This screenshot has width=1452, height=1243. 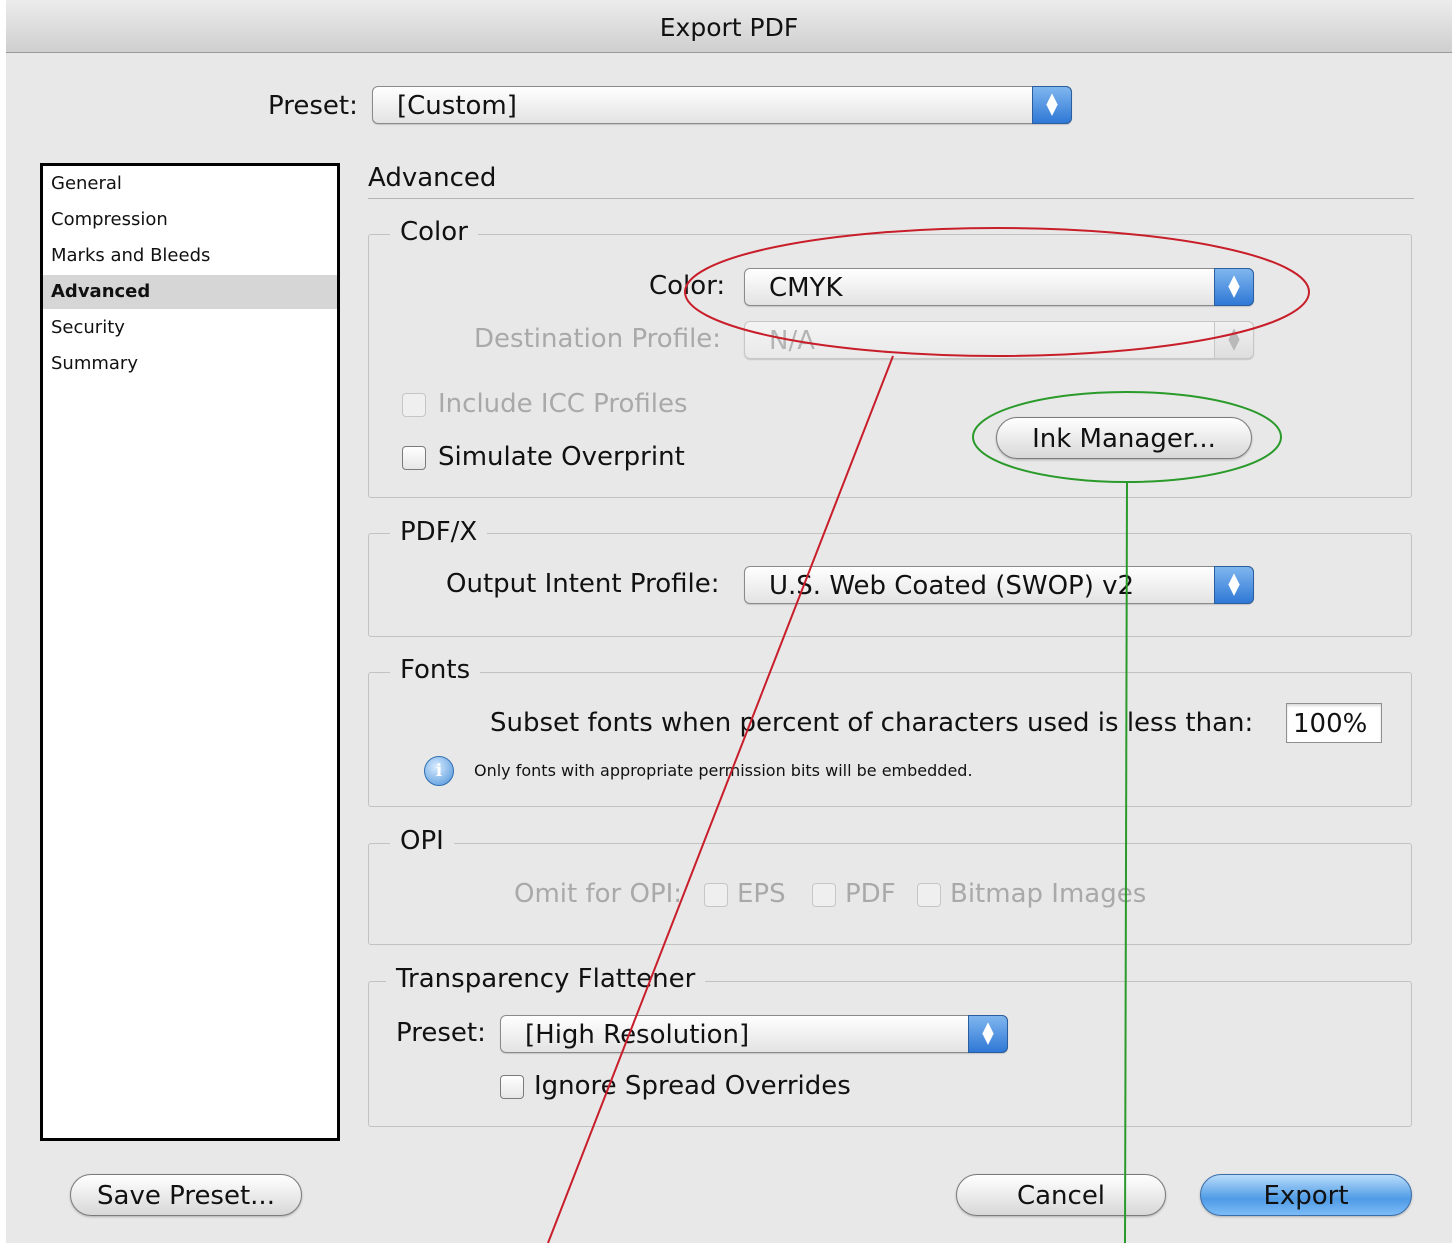 What do you see at coordinates (722, 105) in the screenshot?
I see `preset-popup: [Custom] ▲ ▼` at bounding box center [722, 105].